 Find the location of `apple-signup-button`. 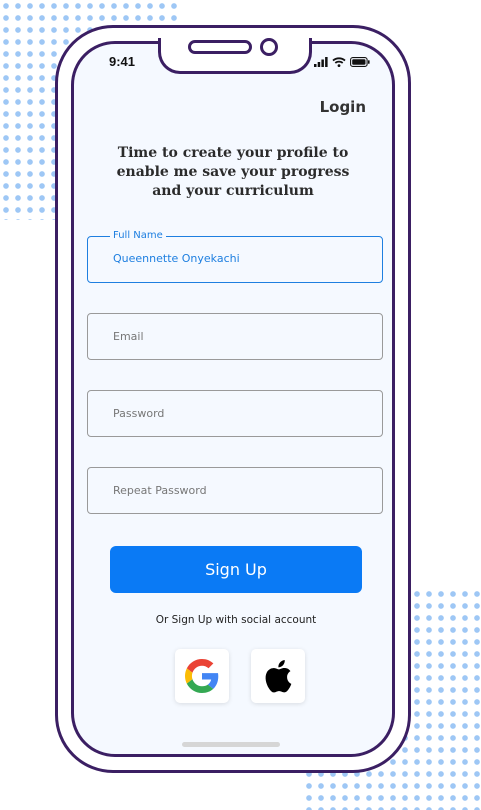

apple-signup-button is located at coordinates (278, 676).